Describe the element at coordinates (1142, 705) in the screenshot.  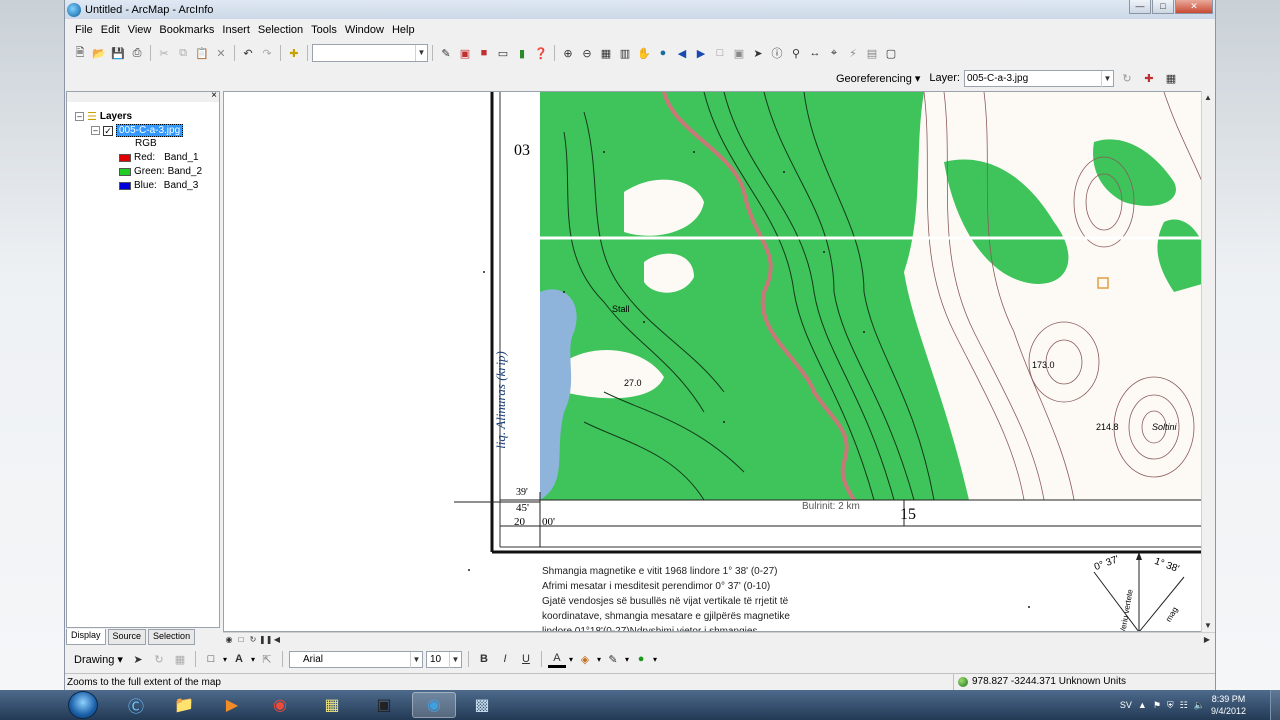
I see `show-hidden-icons-icon: ▲` at that location.